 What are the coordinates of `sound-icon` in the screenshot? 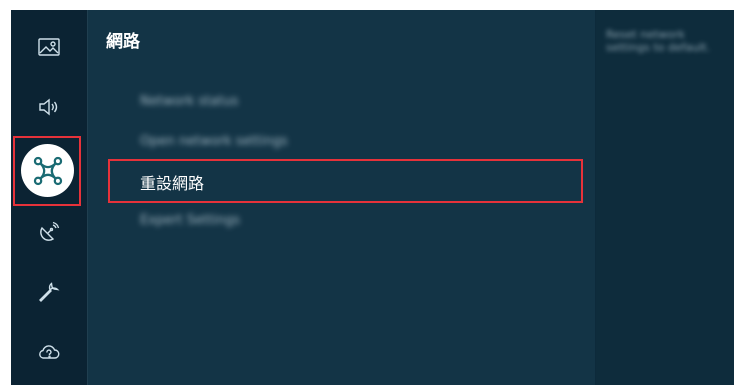 It's located at (48, 107).